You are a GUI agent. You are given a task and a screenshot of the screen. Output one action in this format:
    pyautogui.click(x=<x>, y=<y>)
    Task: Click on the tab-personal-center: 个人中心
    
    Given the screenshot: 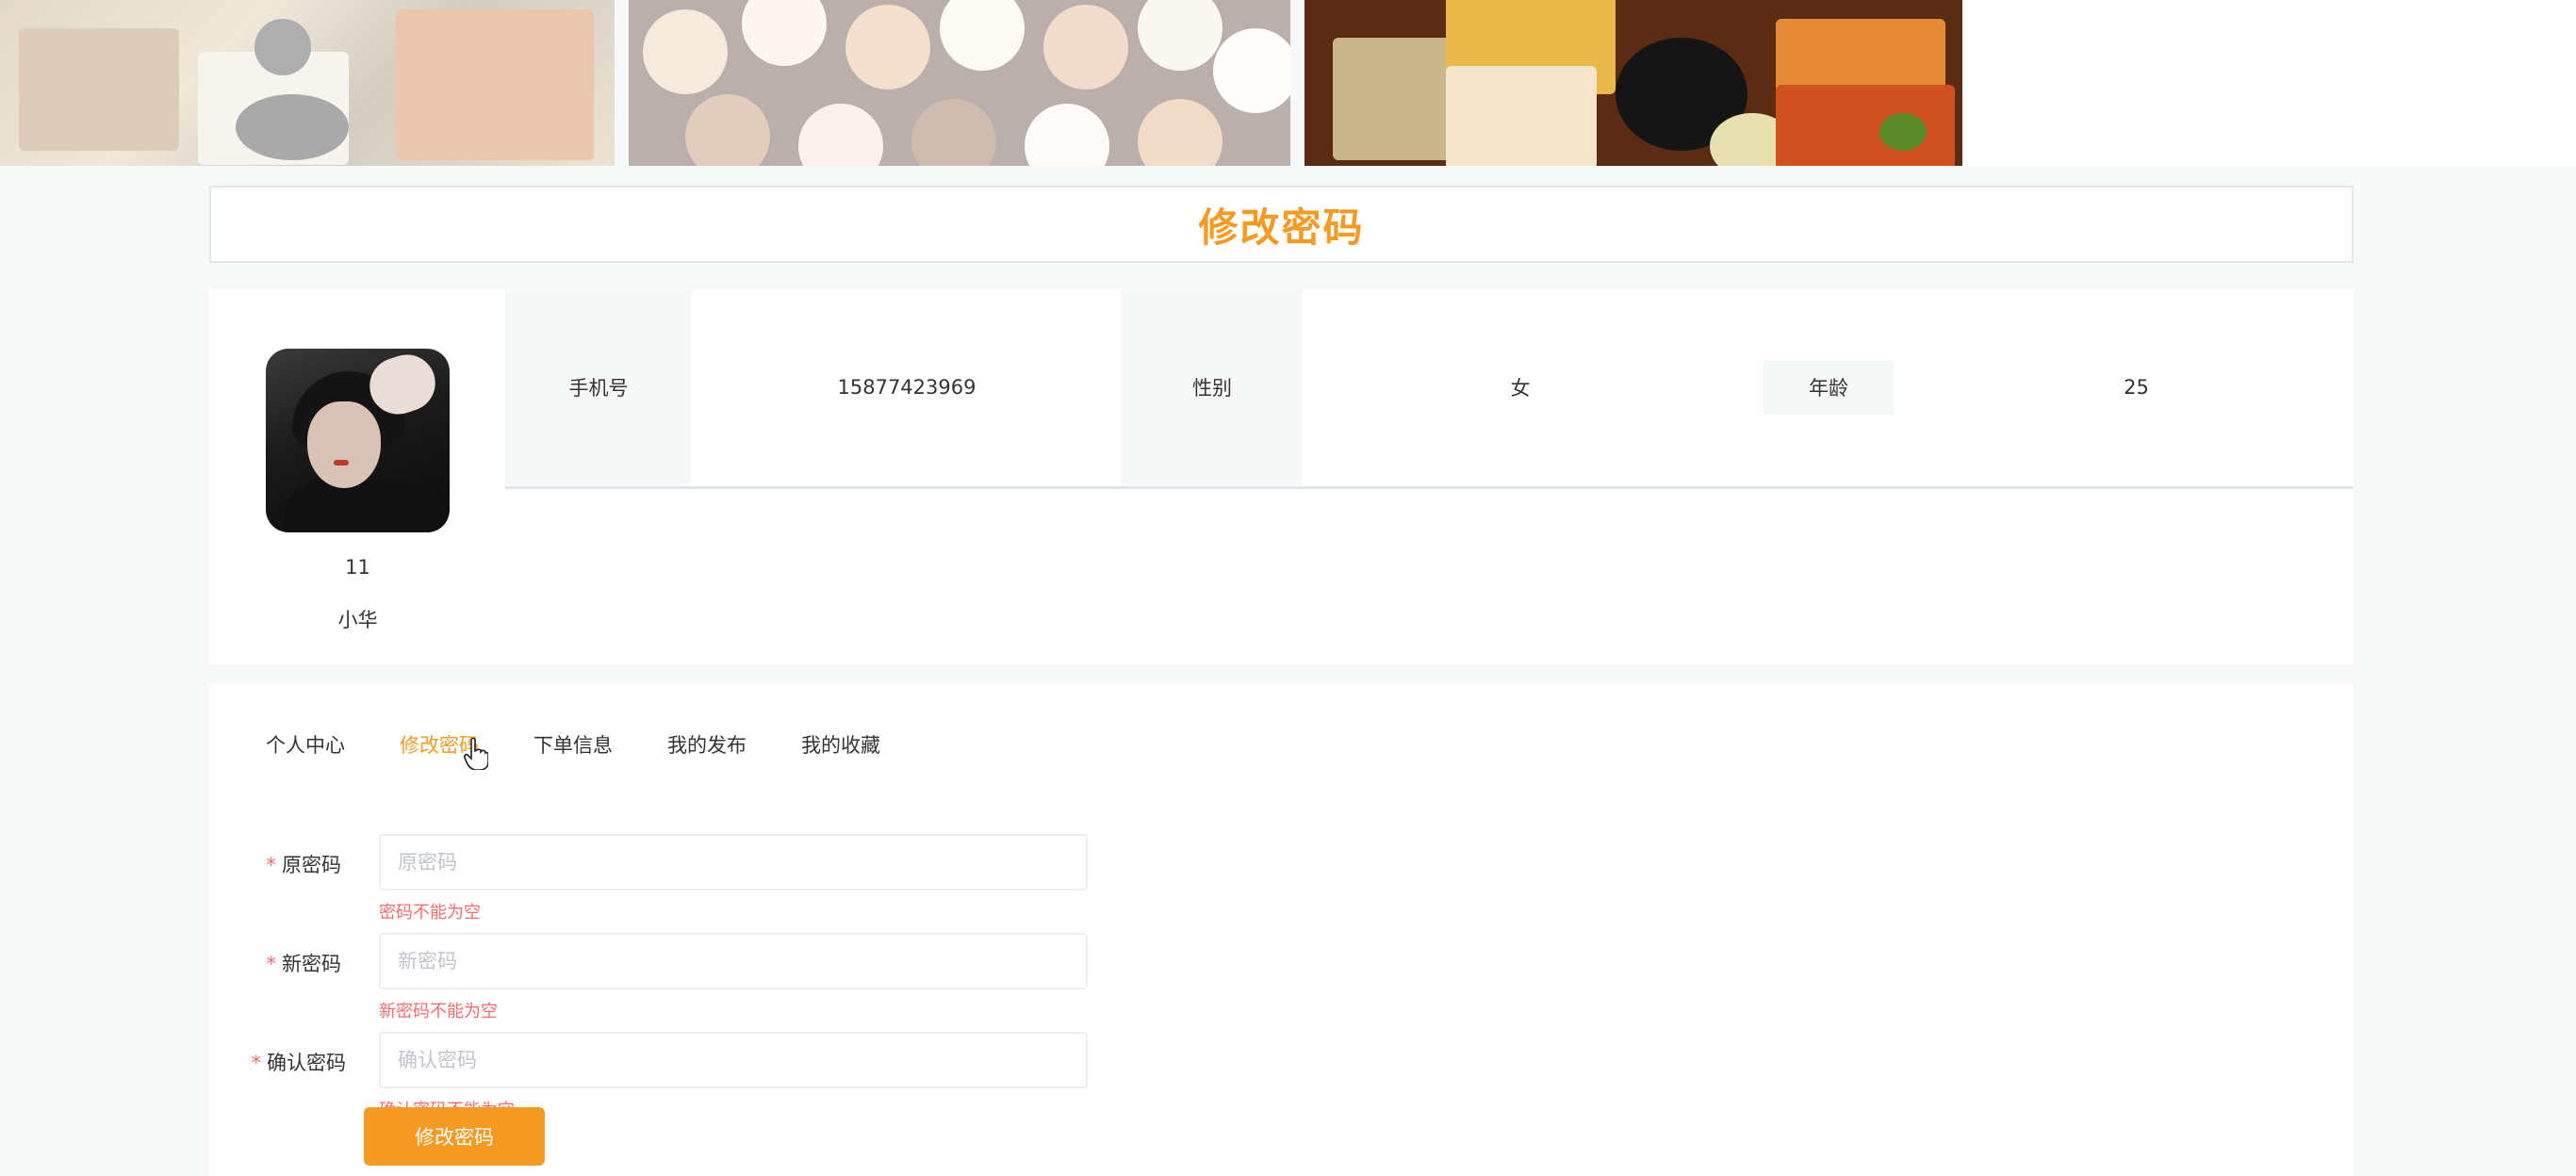 What is the action you would take?
    pyautogui.click(x=305, y=745)
    